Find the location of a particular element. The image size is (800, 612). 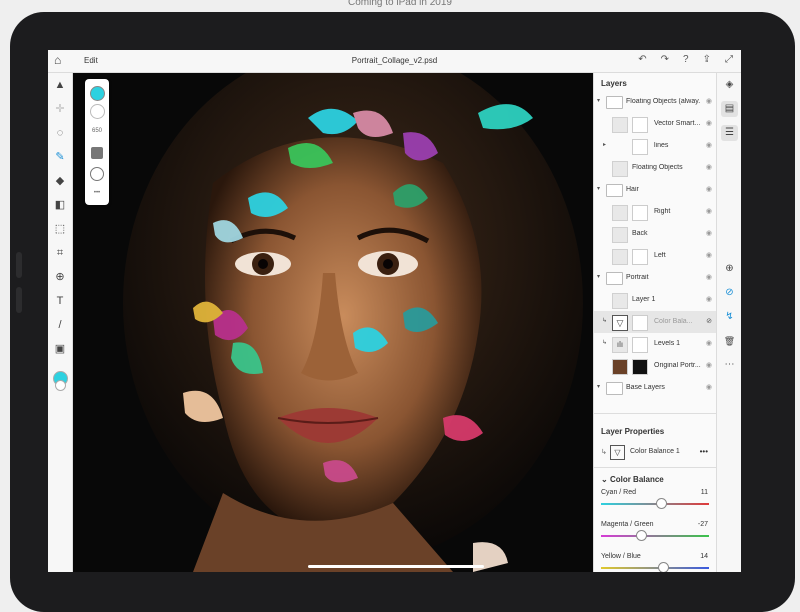

slider-value: -27 is located at coordinates (703, 524).